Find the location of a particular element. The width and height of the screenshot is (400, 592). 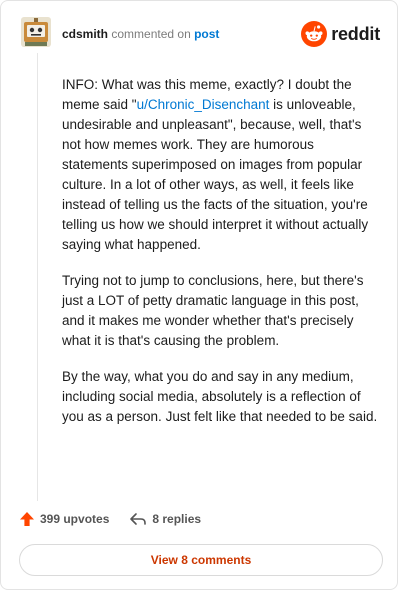

reply-arrow-icon is located at coordinates (138, 519).